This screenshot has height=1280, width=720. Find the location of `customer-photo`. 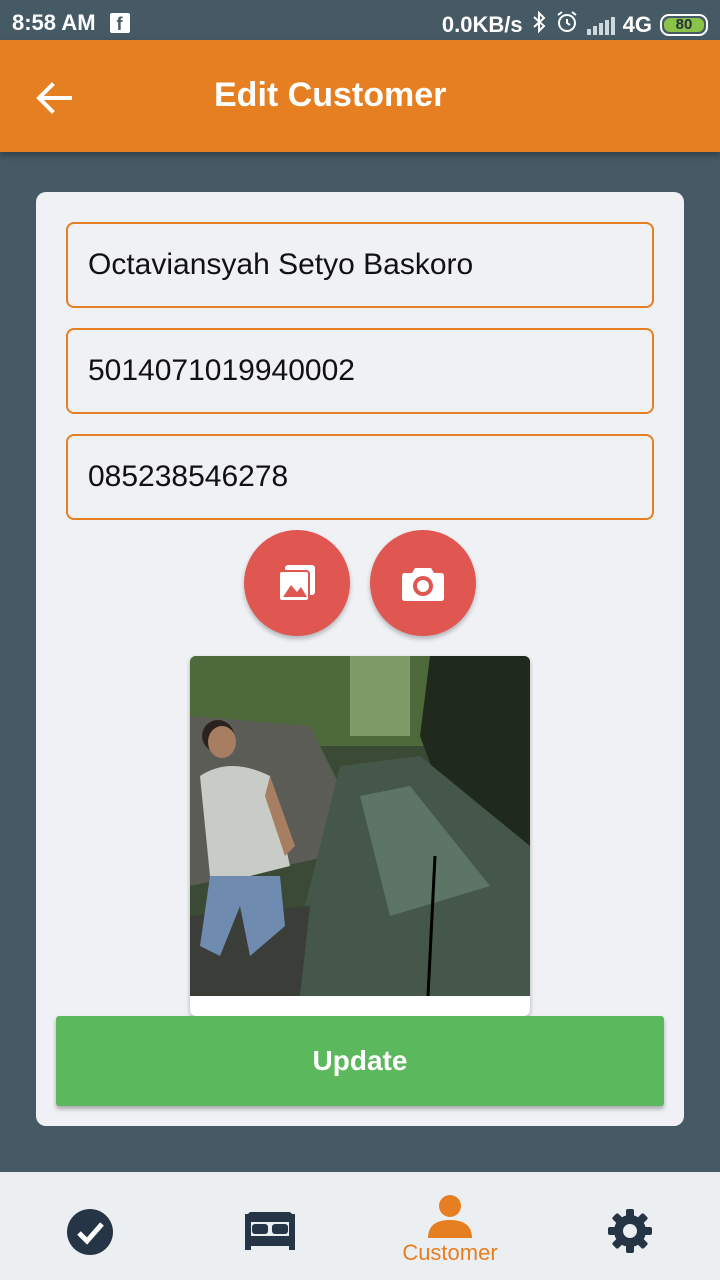

customer-photo is located at coordinates (360, 826).